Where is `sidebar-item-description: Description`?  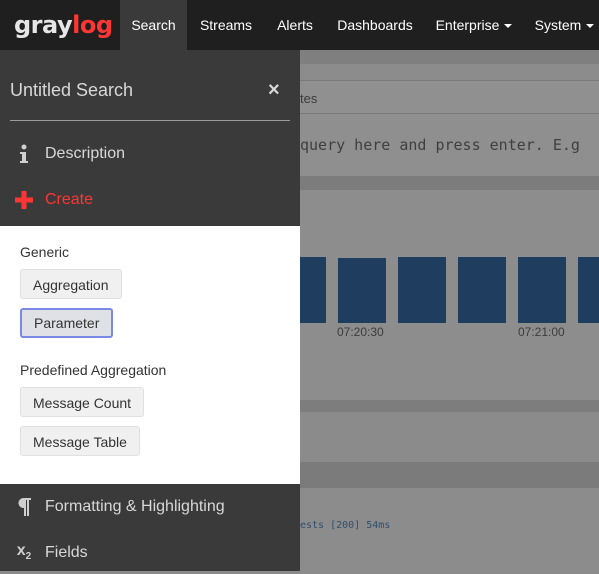 sidebar-item-description: Description is located at coordinates (150, 155).